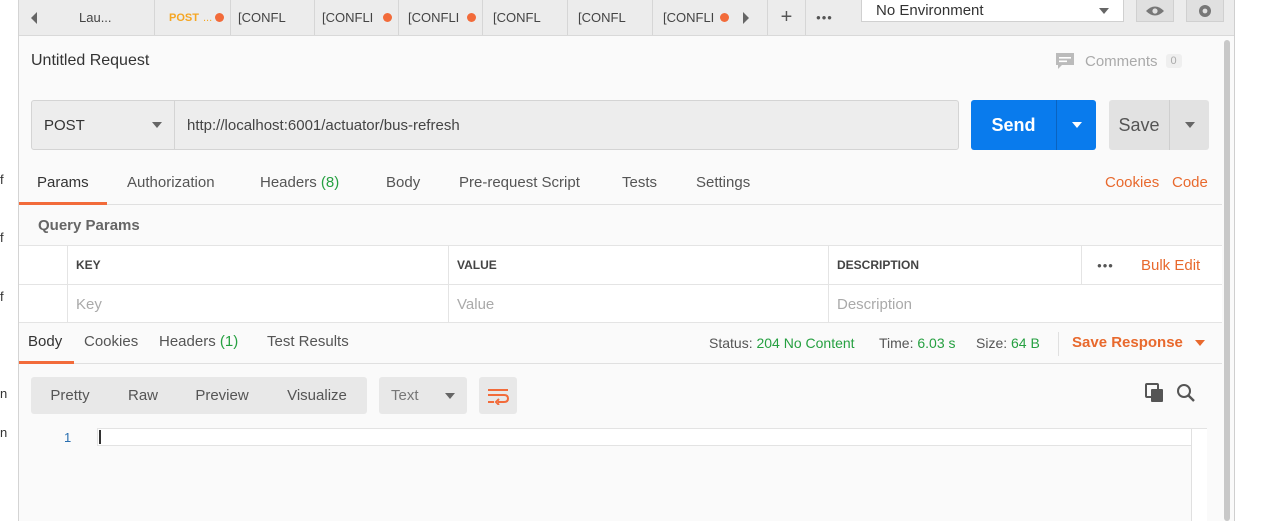 This screenshot has height=521, width=1274. What do you see at coordinates (90, 61) in the screenshot?
I see `request-title: Untitled Request` at bounding box center [90, 61].